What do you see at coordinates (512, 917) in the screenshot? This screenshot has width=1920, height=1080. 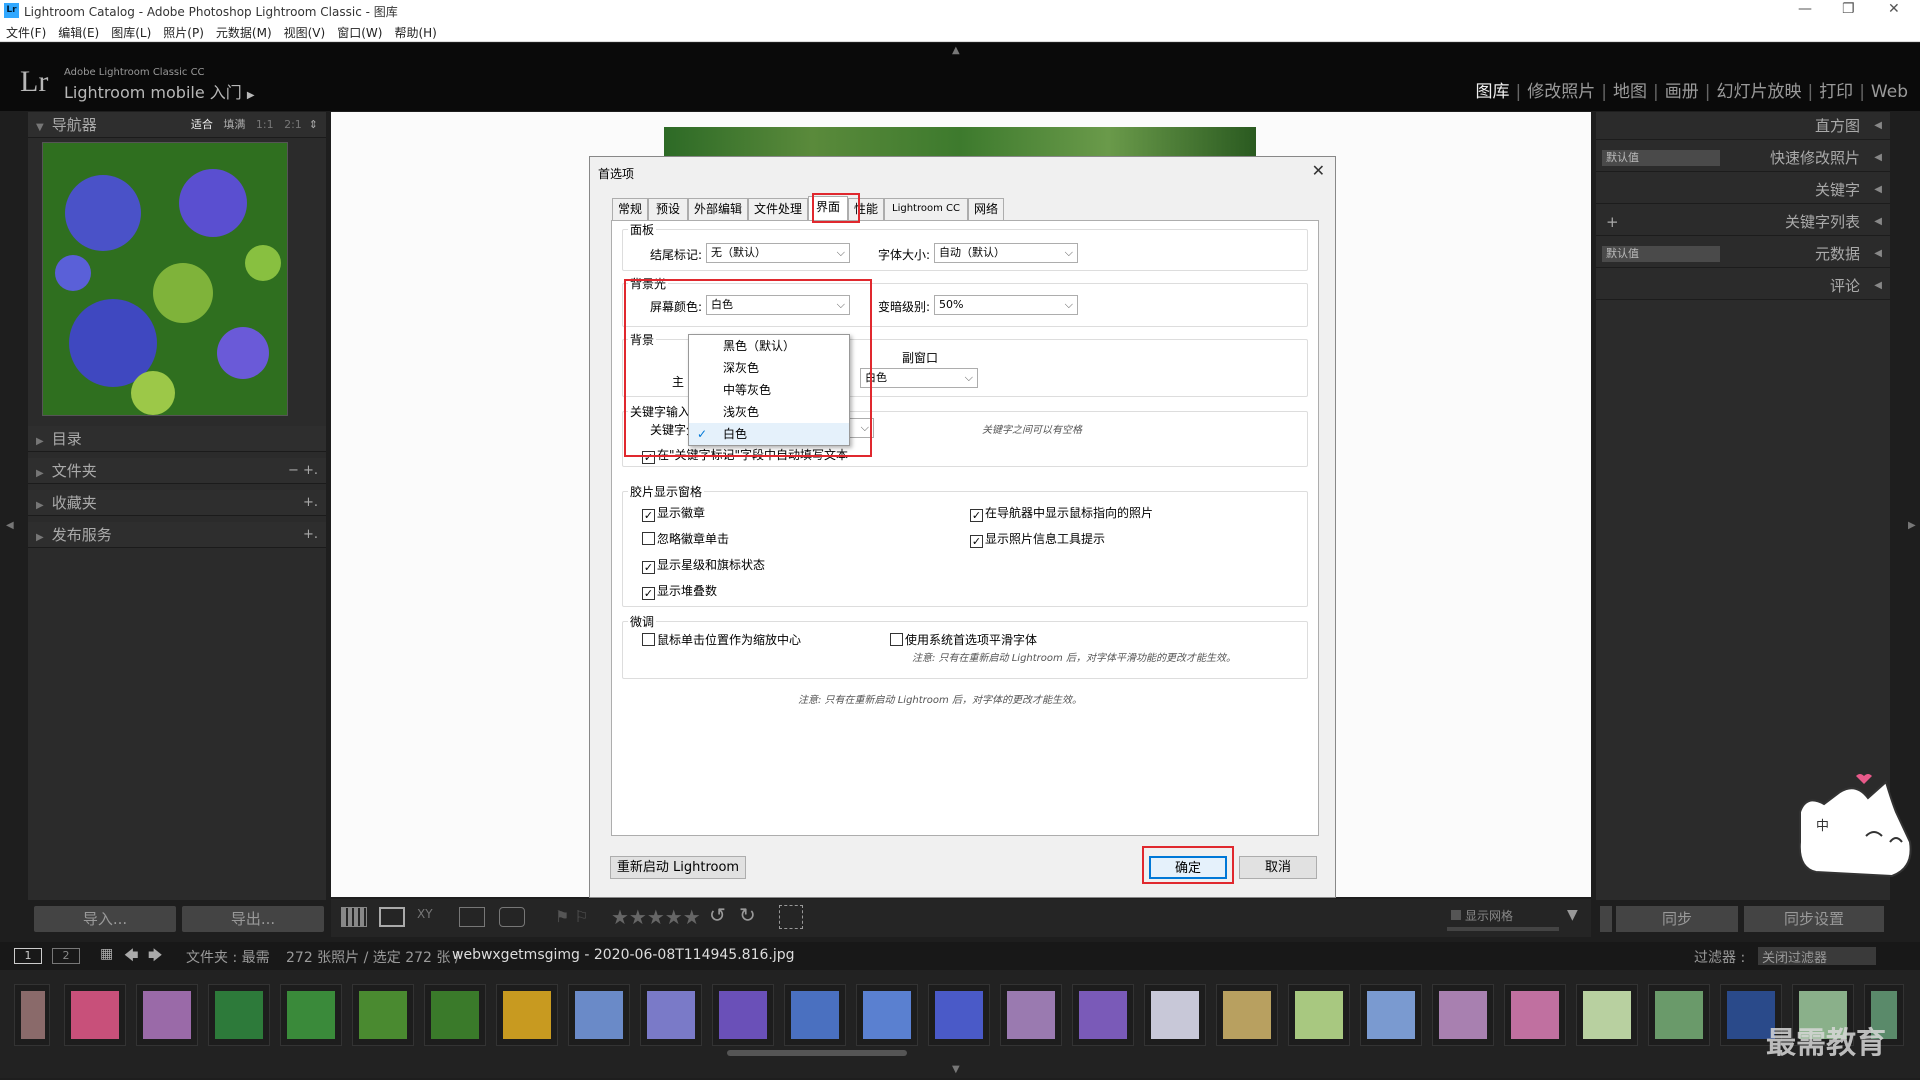 I see `people-view-icon` at bounding box center [512, 917].